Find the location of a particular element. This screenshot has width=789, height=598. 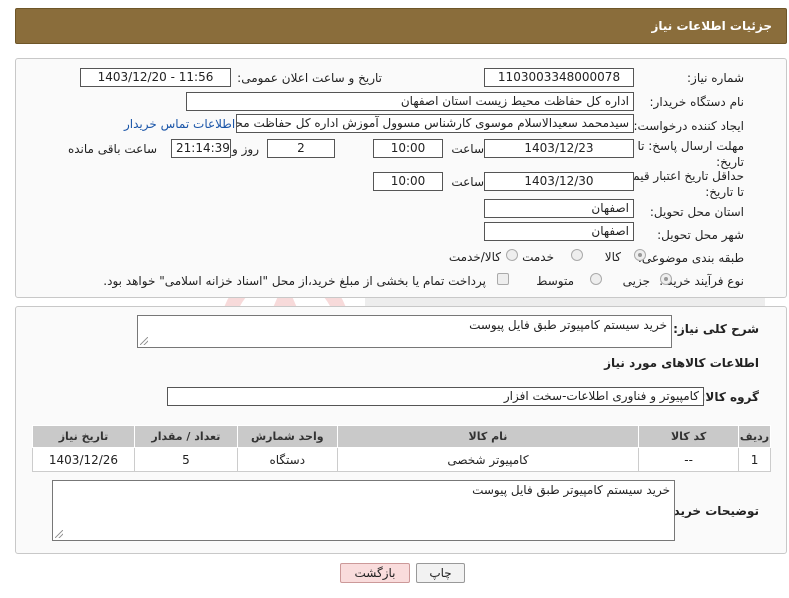

reply-time-field: 10:00 is located at coordinates (408, 148).